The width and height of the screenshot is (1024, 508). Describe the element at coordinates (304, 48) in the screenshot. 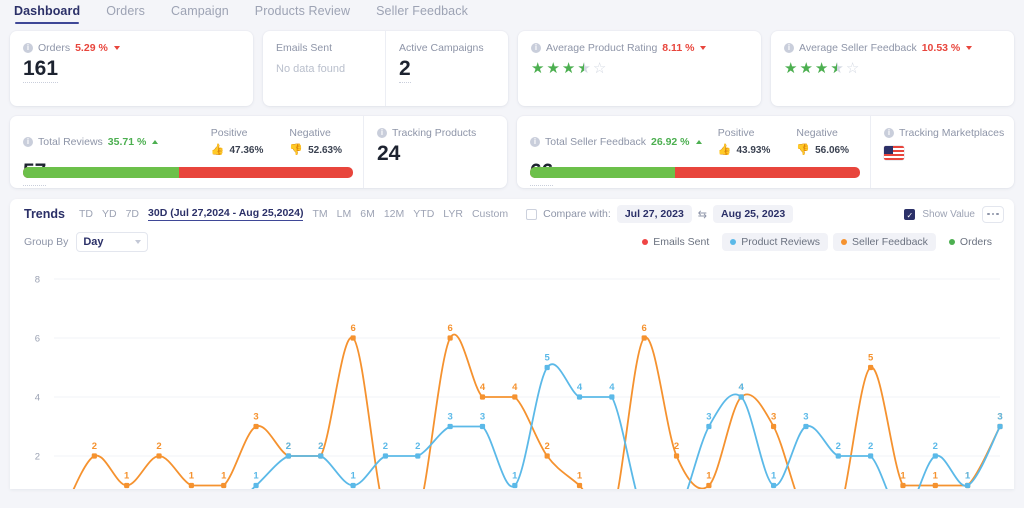

I see `emails-sent-label: Emails Sent` at that location.